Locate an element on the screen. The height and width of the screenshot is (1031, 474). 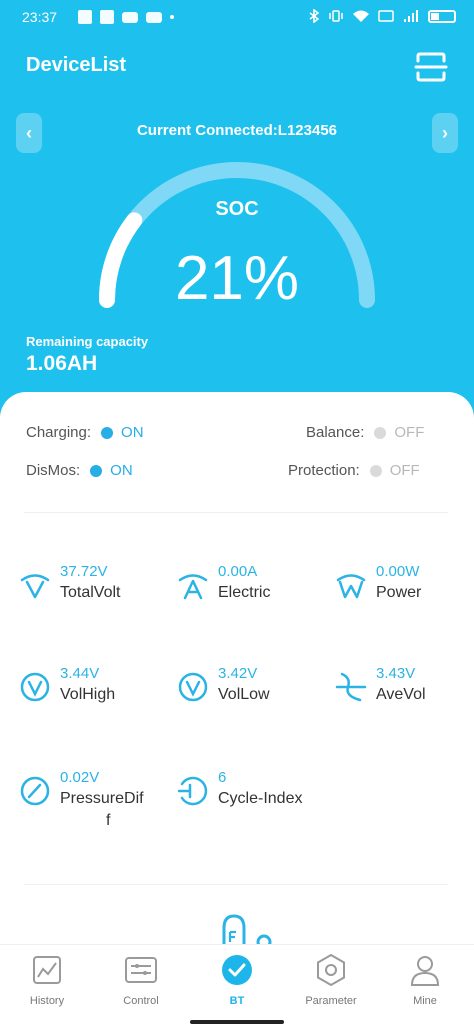
metric-value: 3.42V is located at coordinates (238, 673).